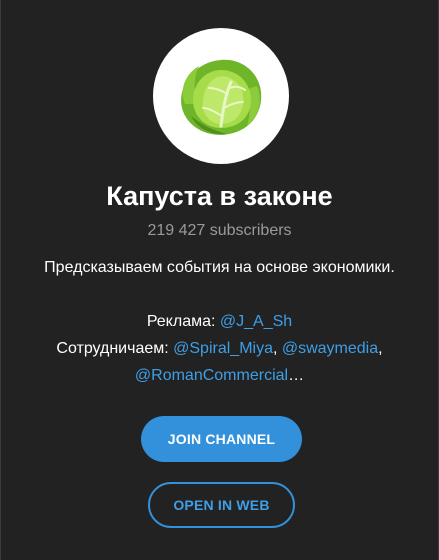 This screenshot has width=439, height=560. I want to click on collab-line: Сотрудничаем: @Spiral_Miya, @swaymedia,, so click(219, 348).